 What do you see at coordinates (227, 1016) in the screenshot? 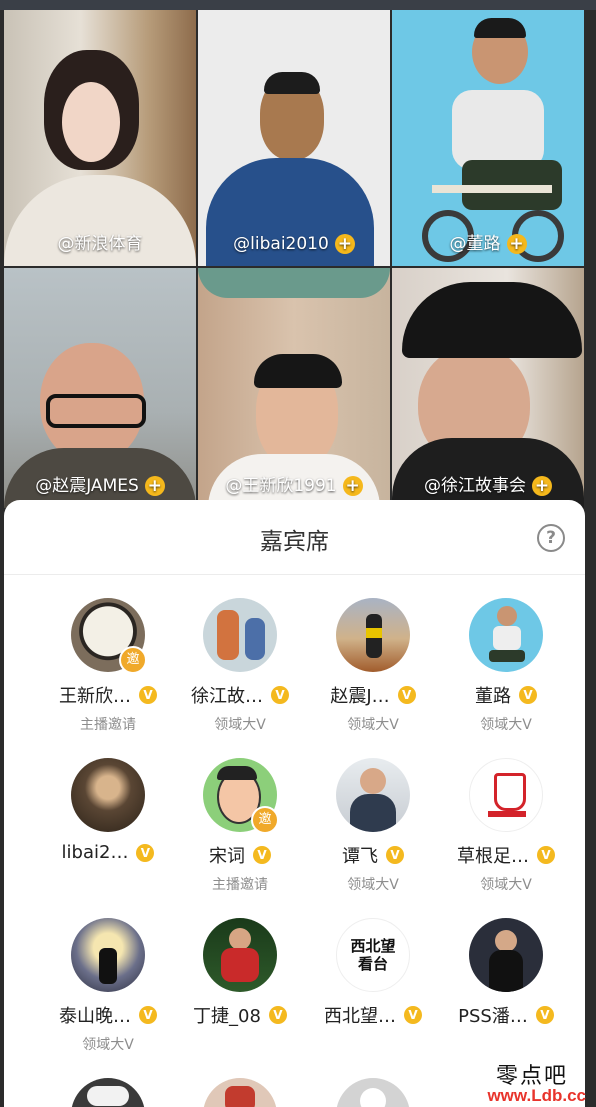
I see `guest-name: 丁捷_08` at bounding box center [227, 1016].